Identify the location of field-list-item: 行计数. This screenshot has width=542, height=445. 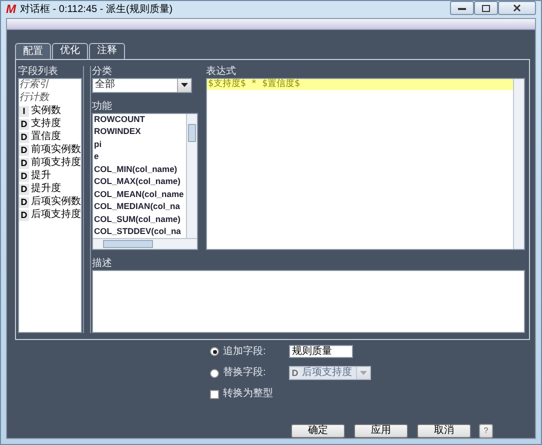
(50, 98).